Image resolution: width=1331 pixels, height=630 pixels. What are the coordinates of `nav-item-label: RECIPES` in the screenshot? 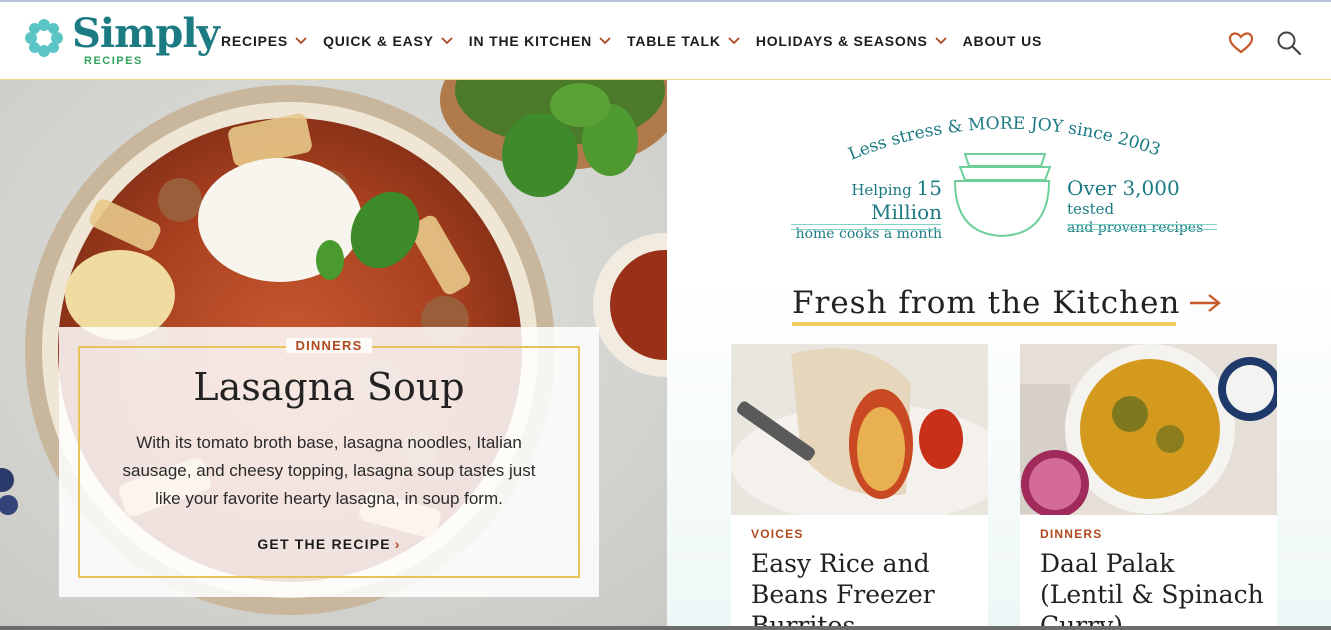 It's located at (255, 41).